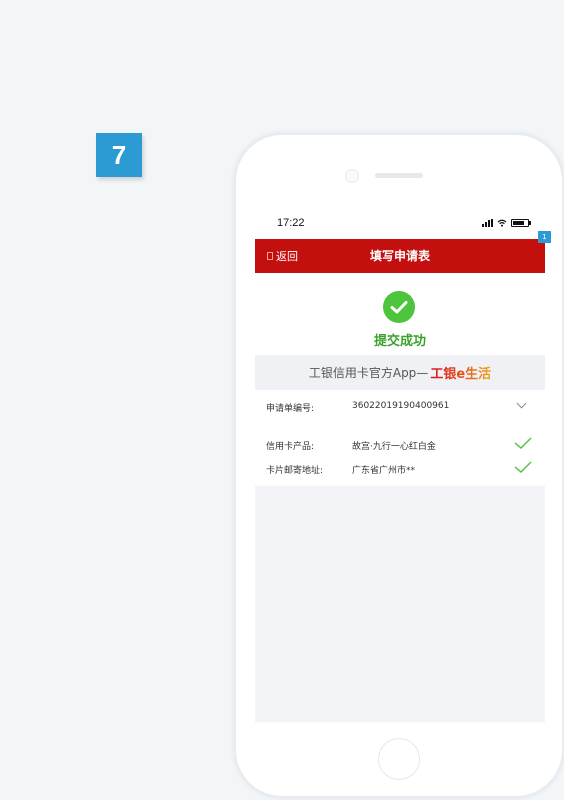 This screenshot has width=564, height=800. I want to click on signal-icon, so click(487, 223).